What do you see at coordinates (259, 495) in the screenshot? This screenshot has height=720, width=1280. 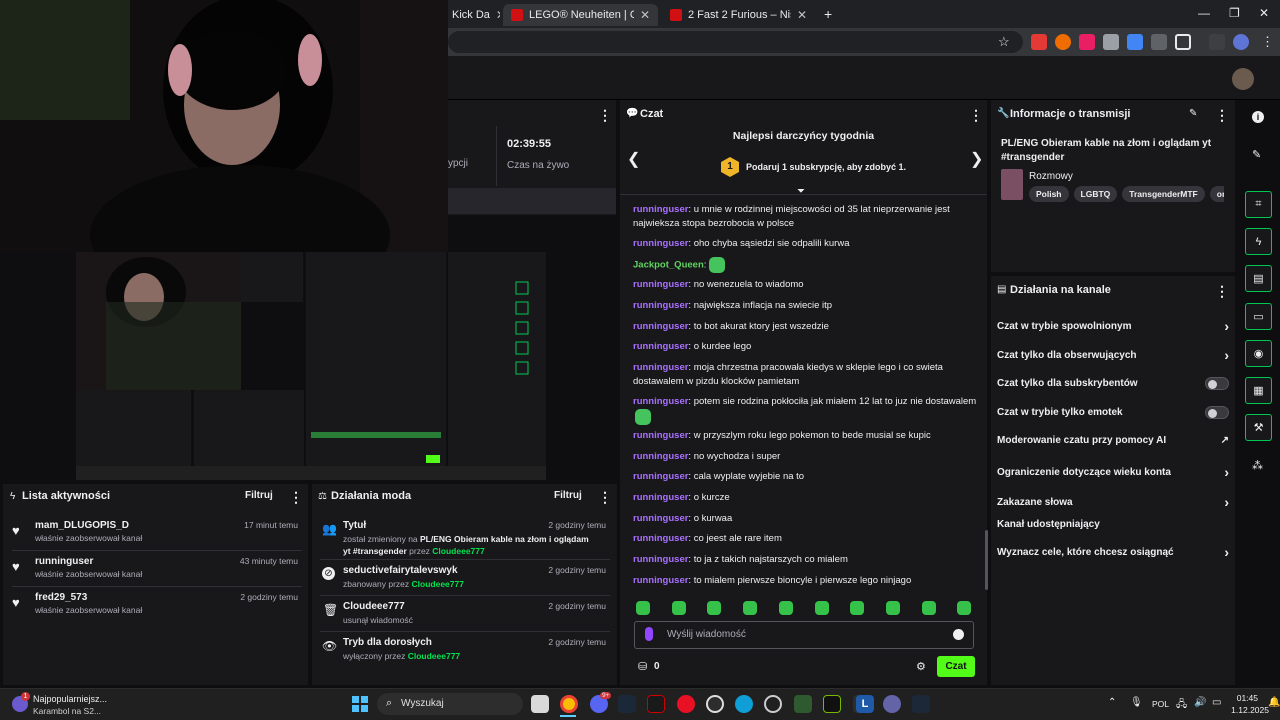 I see `activity-filter-button: Filtruj` at bounding box center [259, 495].